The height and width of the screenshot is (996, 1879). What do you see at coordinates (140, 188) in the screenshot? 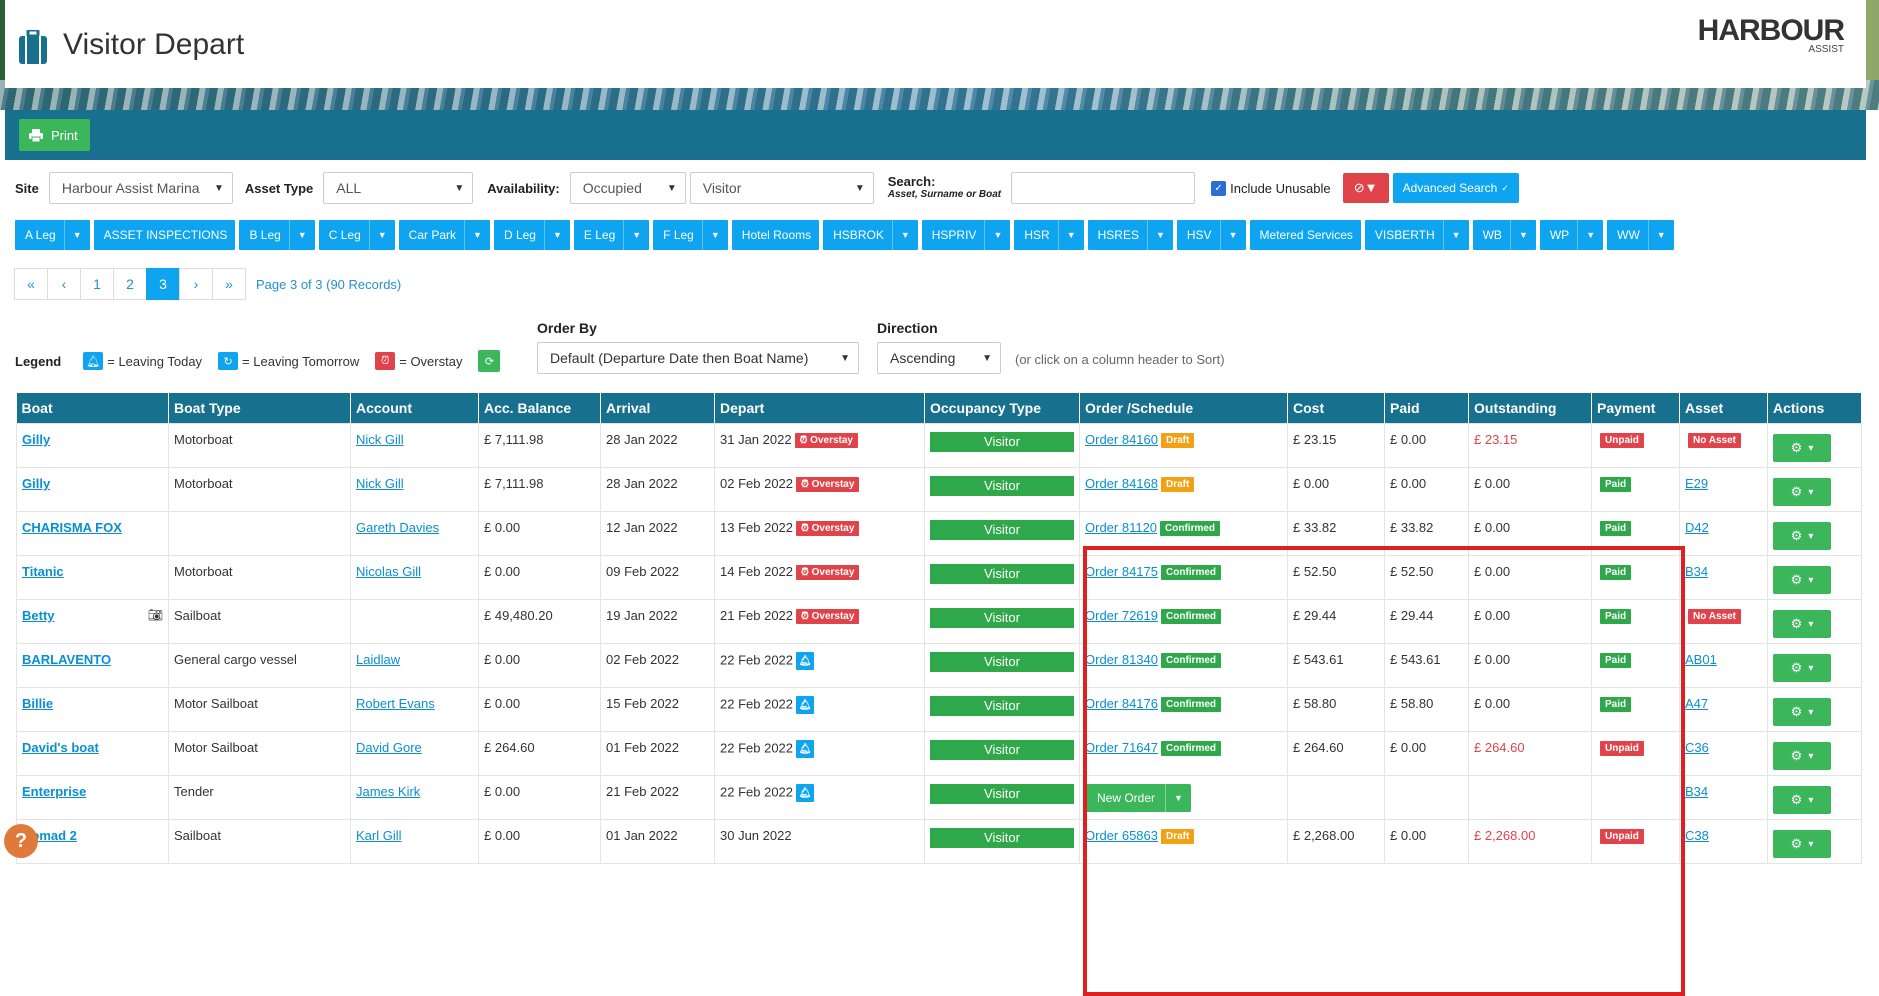
I see `site-select: Harbour Assist Marina ▼` at bounding box center [140, 188].